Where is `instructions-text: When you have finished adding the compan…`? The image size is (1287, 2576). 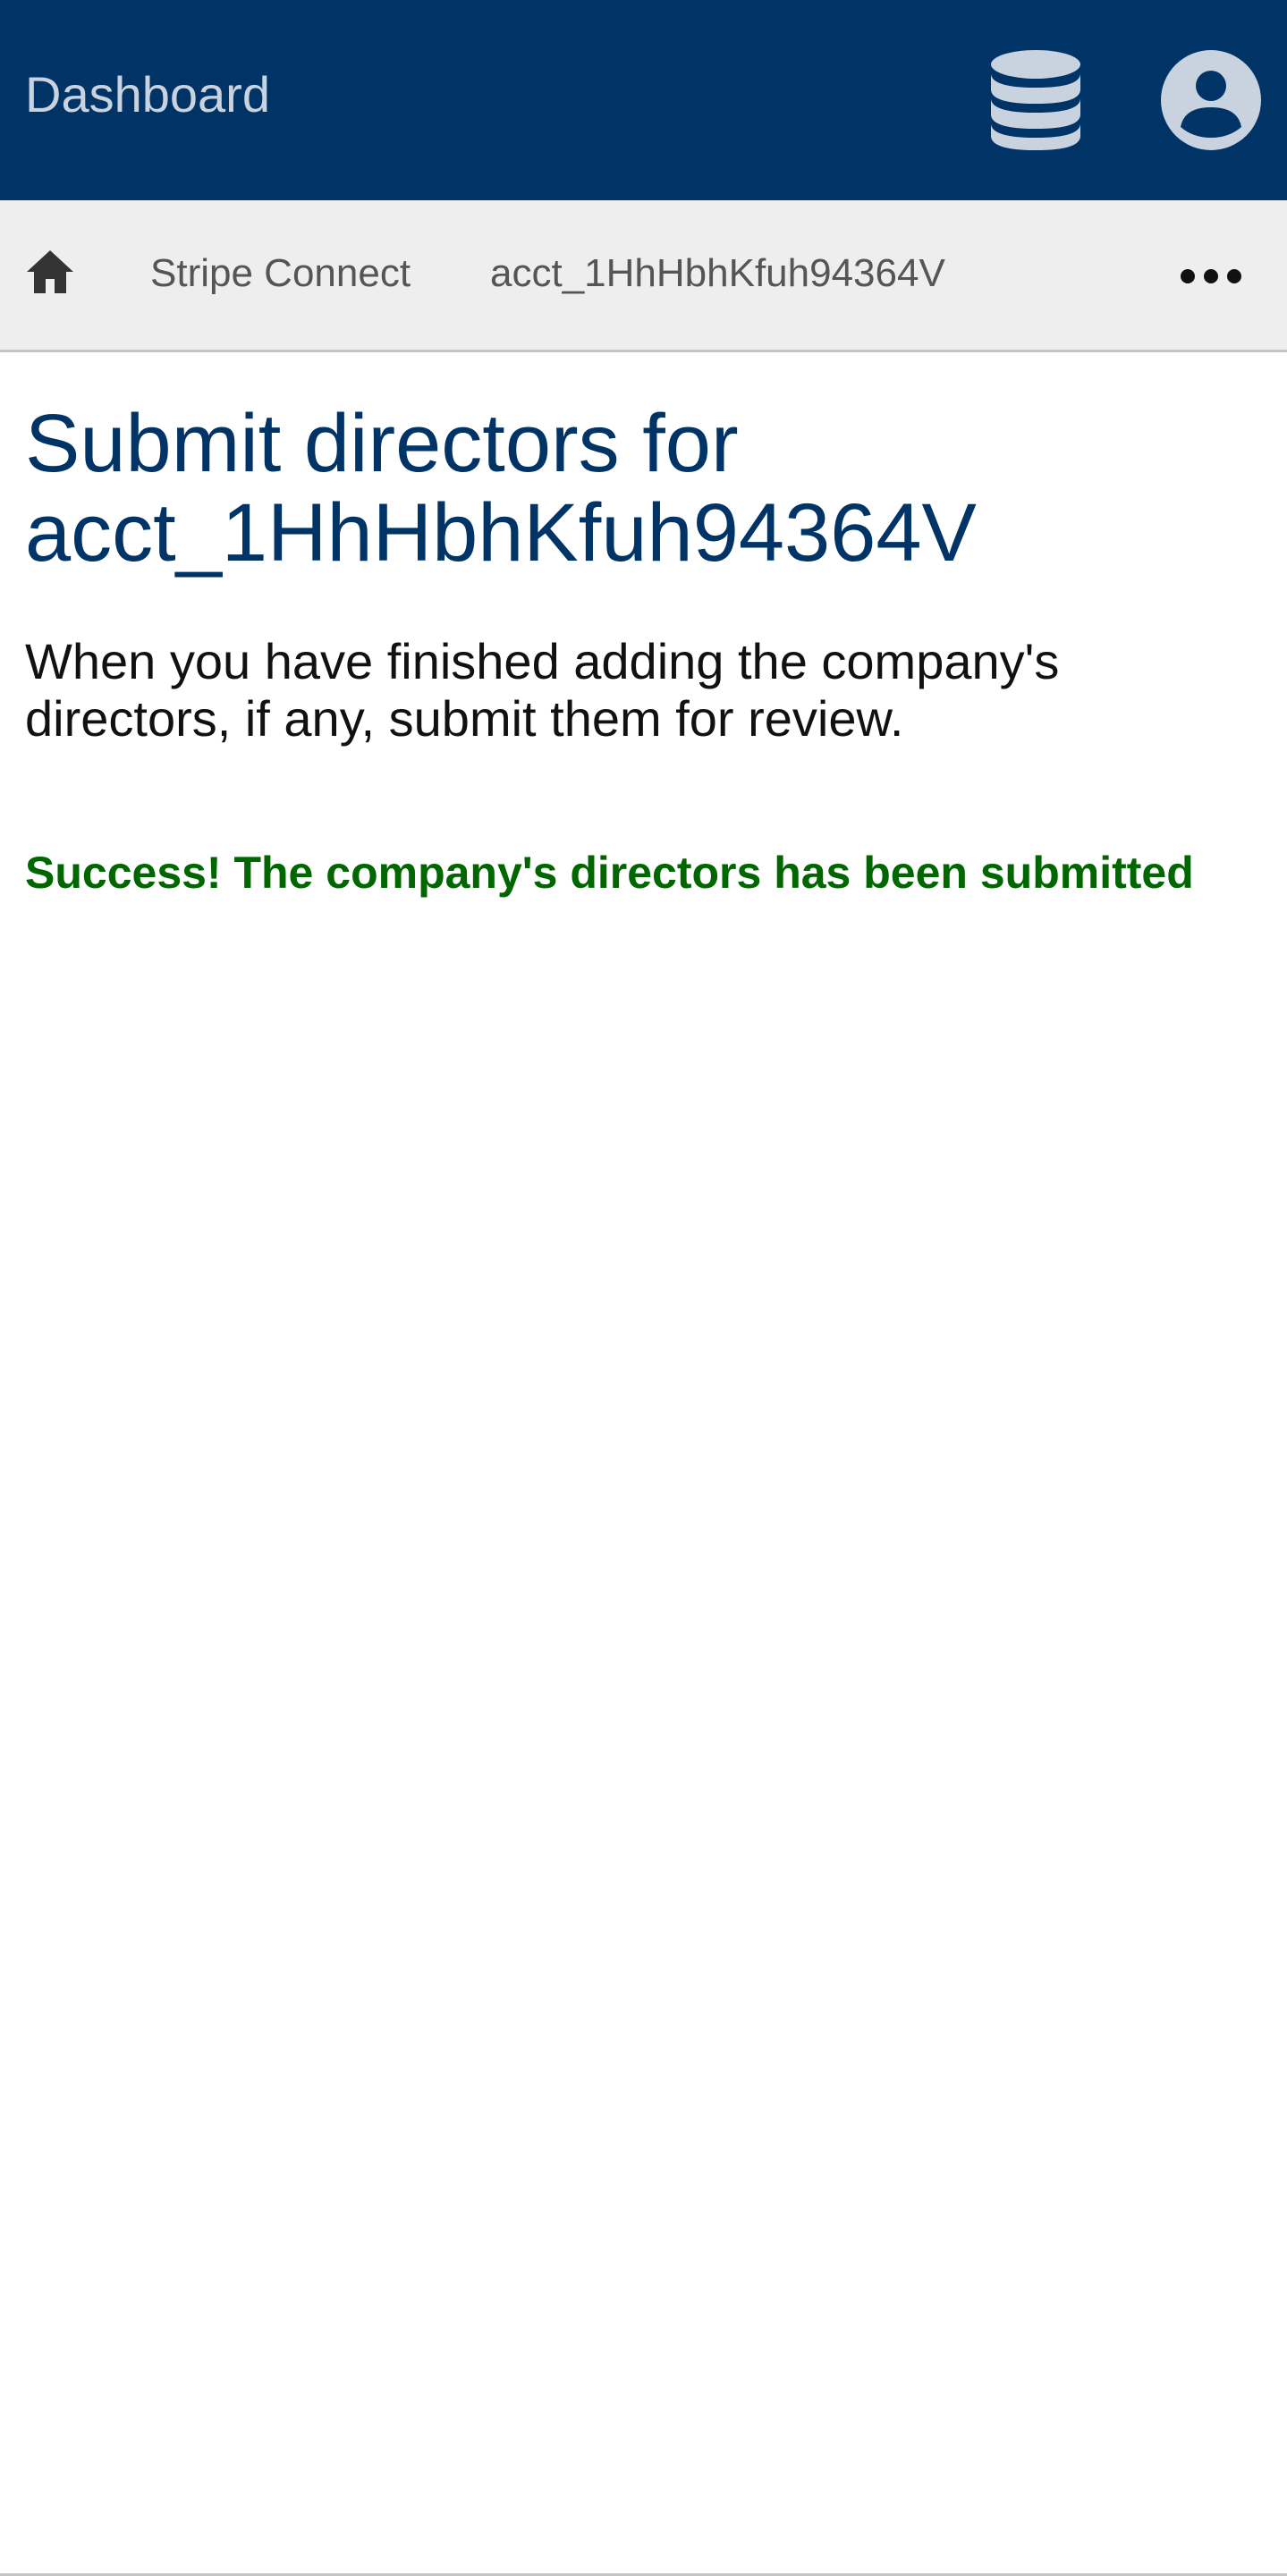 instructions-text: When you have finished adding the compan… is located at coordinates (542, 690).